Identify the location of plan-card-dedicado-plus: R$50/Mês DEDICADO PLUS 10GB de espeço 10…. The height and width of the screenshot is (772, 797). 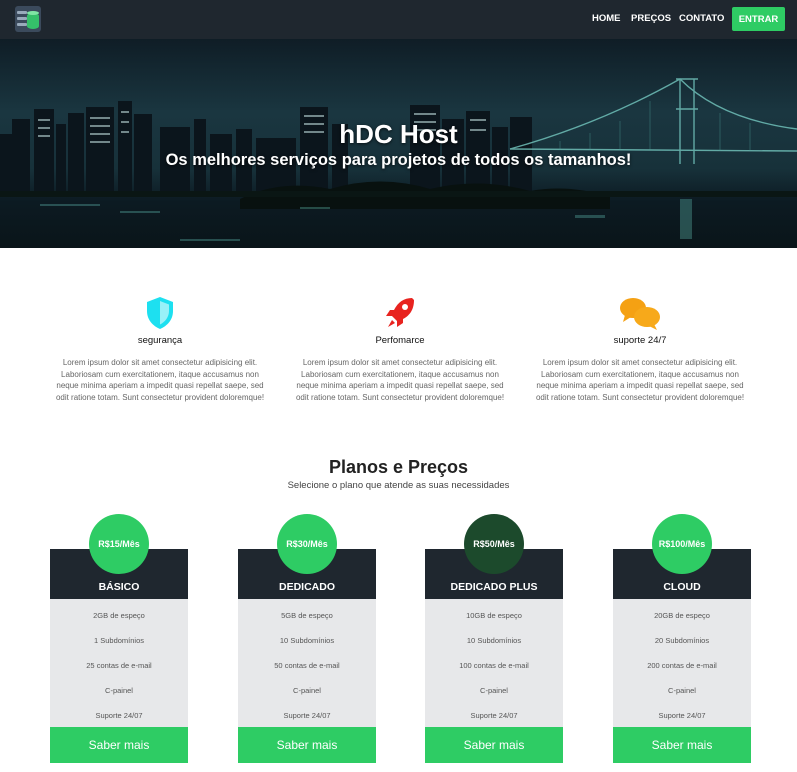
(494, 638).